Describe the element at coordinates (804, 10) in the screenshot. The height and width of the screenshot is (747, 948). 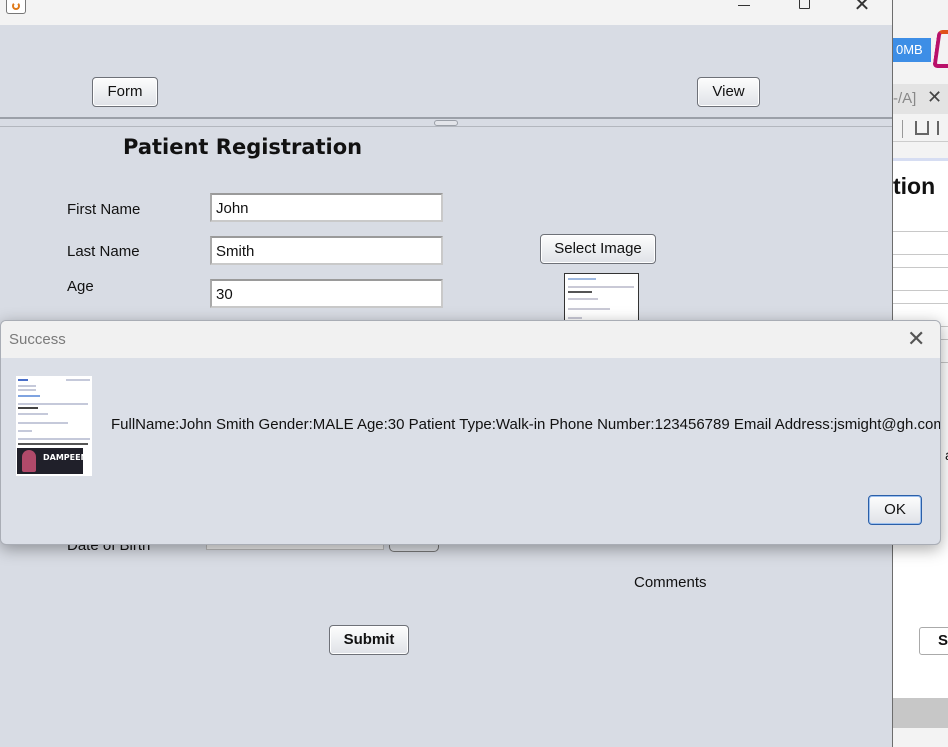
I see `maximize-button` at that location.